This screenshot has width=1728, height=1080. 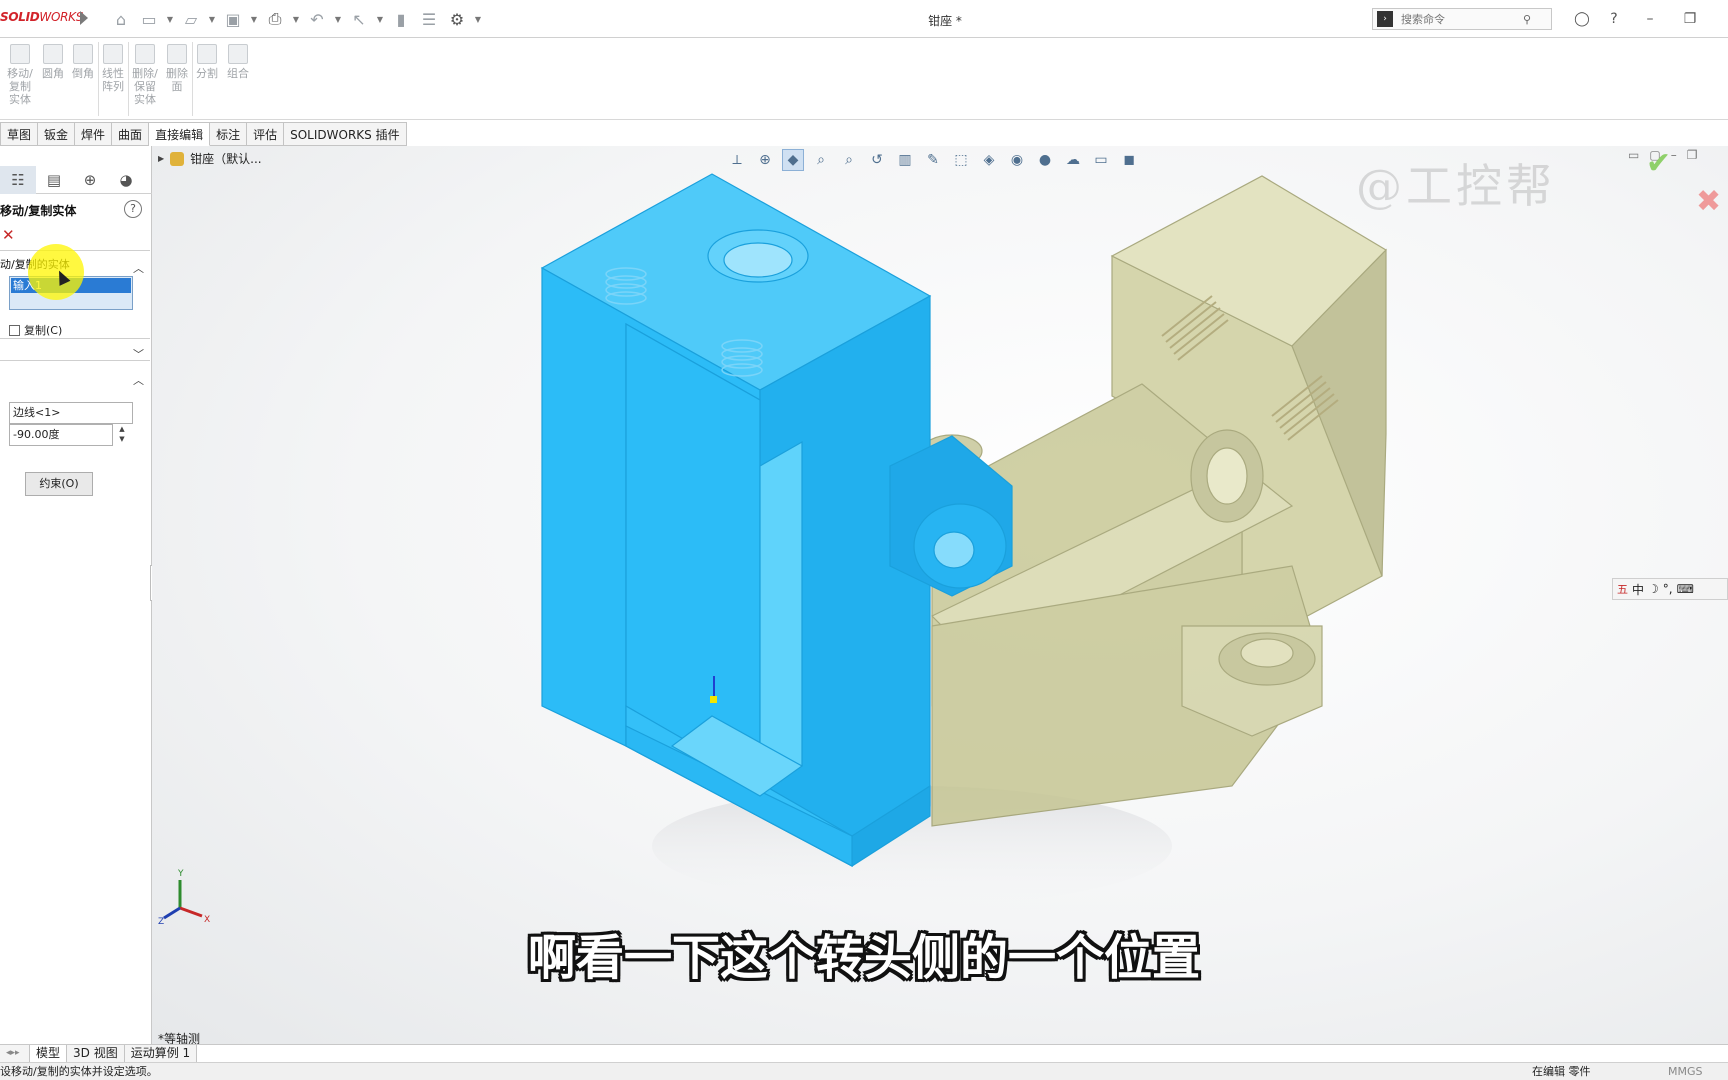 What do you see at coordinates (94, 134) in the screenshot?
I see `tab-weldments: 焊件` at bounding box center [94, 134].